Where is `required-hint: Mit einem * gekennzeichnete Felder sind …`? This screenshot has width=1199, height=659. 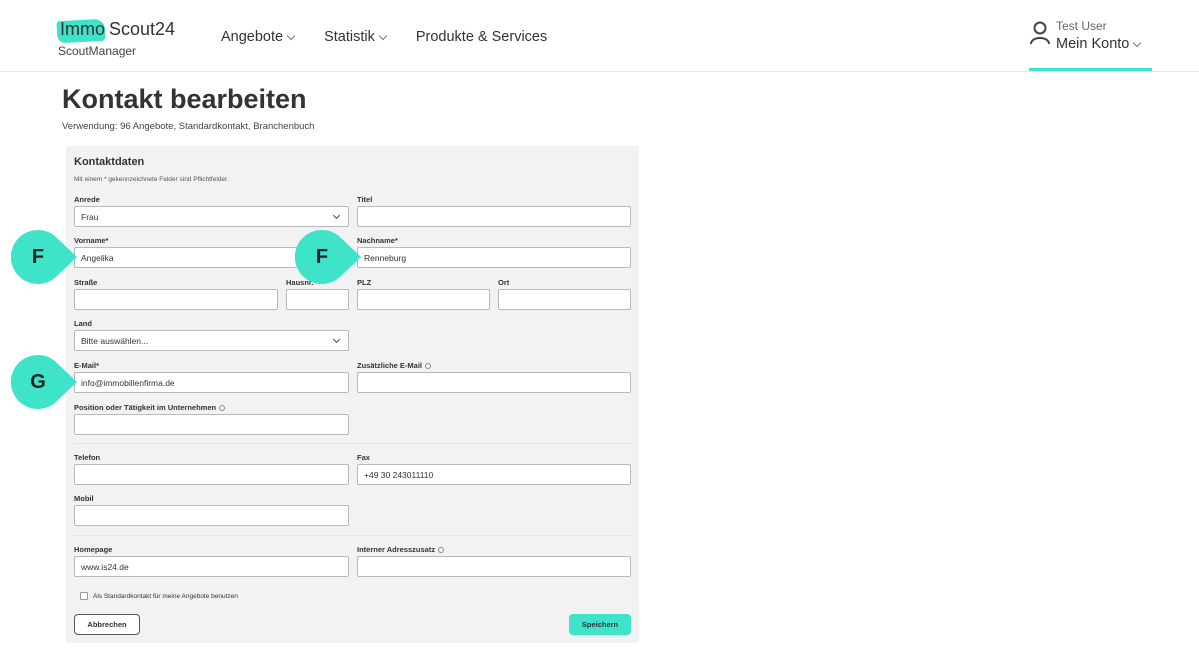 required-hint: Mit einem * gekennzeichnete Felder sind … is located at coordinates (151, 179).